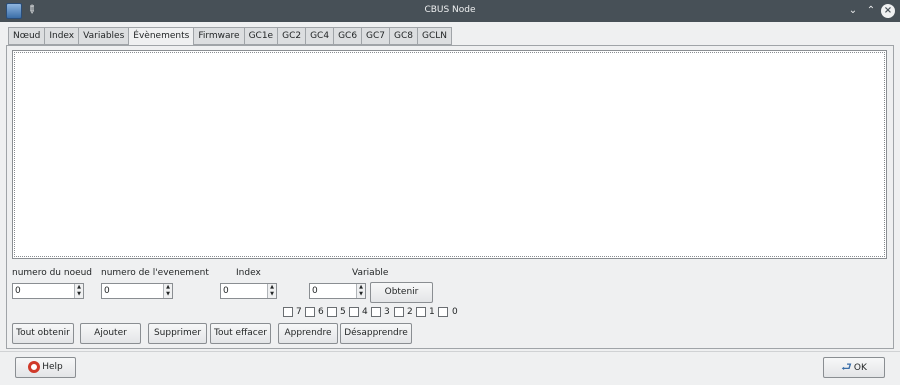 The width and height of the screenshot is (900, 385). I want to click on ok-button: ⮐ OK, so click(854, 367).